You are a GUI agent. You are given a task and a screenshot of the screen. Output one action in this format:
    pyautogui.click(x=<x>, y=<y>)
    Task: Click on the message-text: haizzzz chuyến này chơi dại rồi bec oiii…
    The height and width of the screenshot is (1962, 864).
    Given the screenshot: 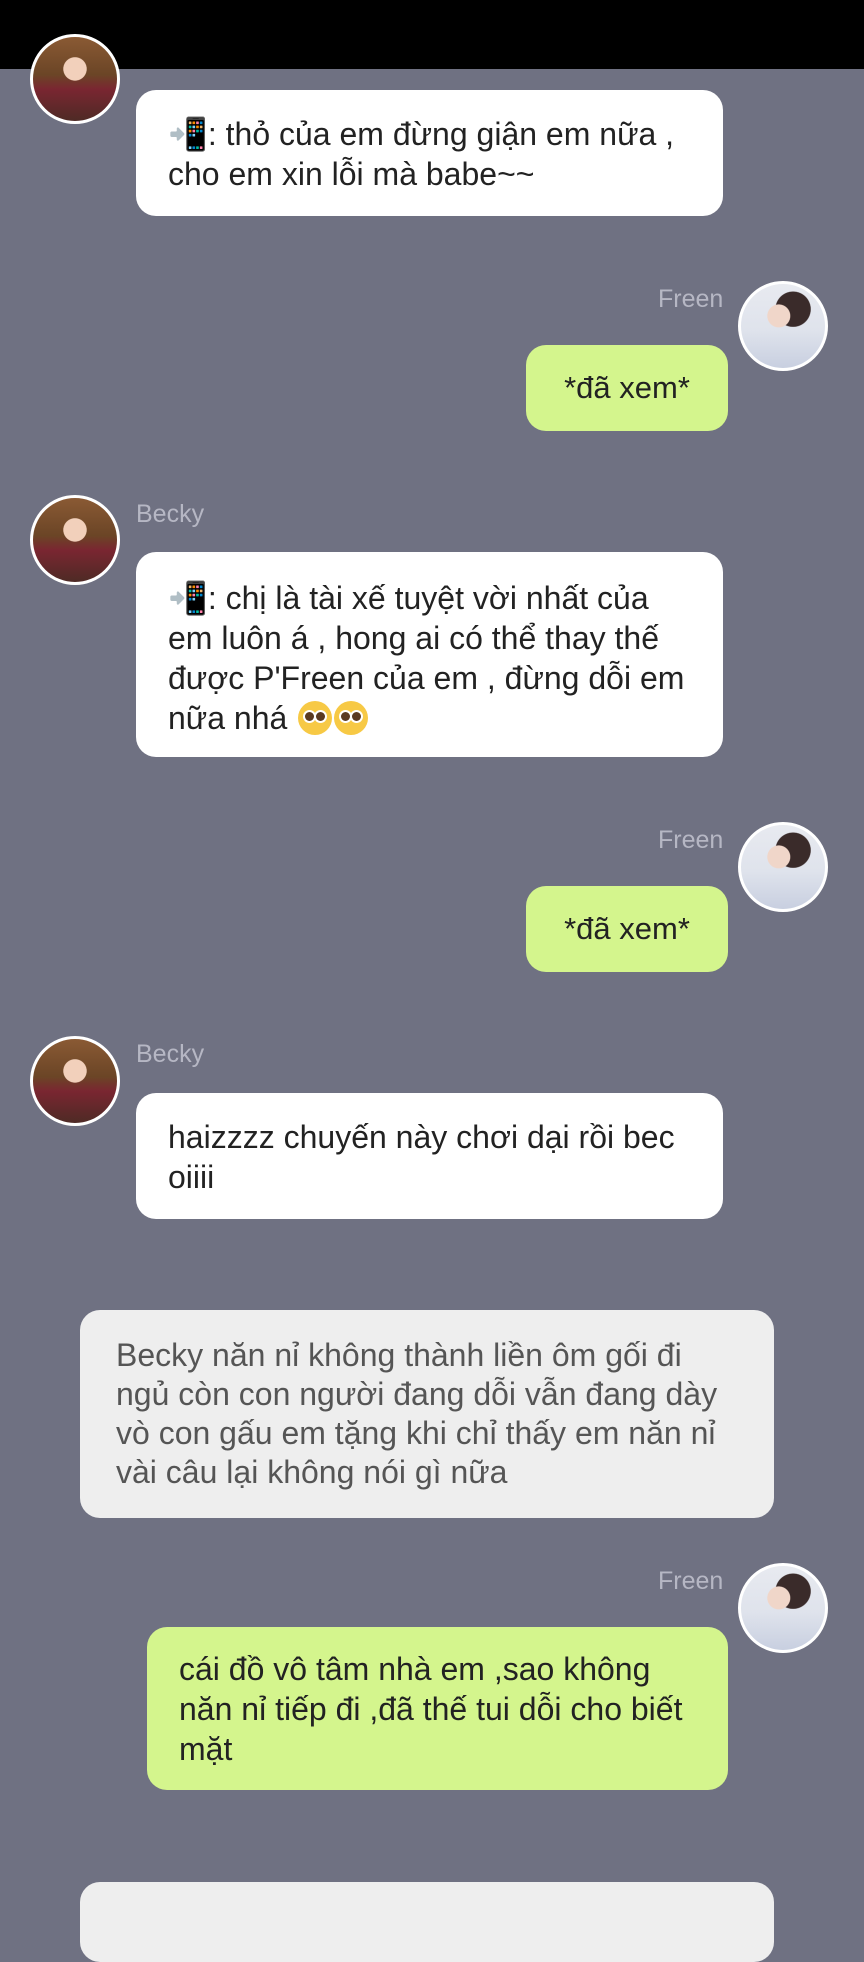 What is the action you would take?
    pyautogui.click(x=421, y=1157)
    